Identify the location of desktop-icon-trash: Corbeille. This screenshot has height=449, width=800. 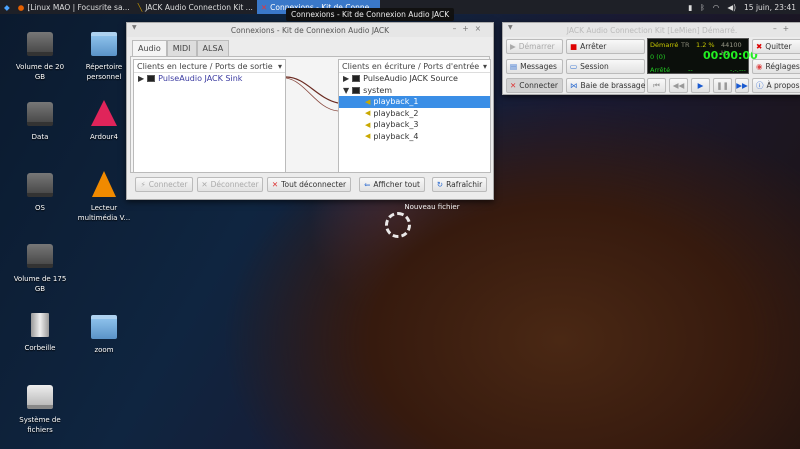
(40, 333).